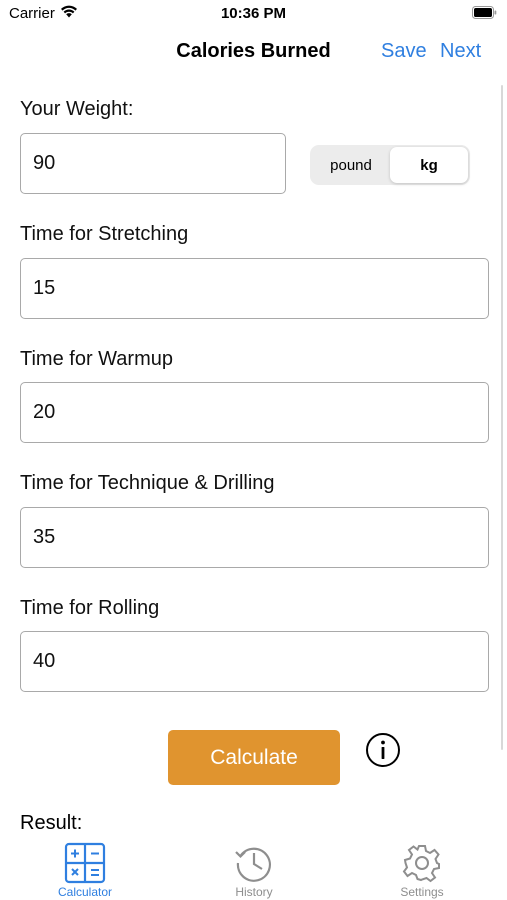 The width and height of the screenshot is (507, 900). I want to click on unit-option-pound: pound, so click(351, 165).